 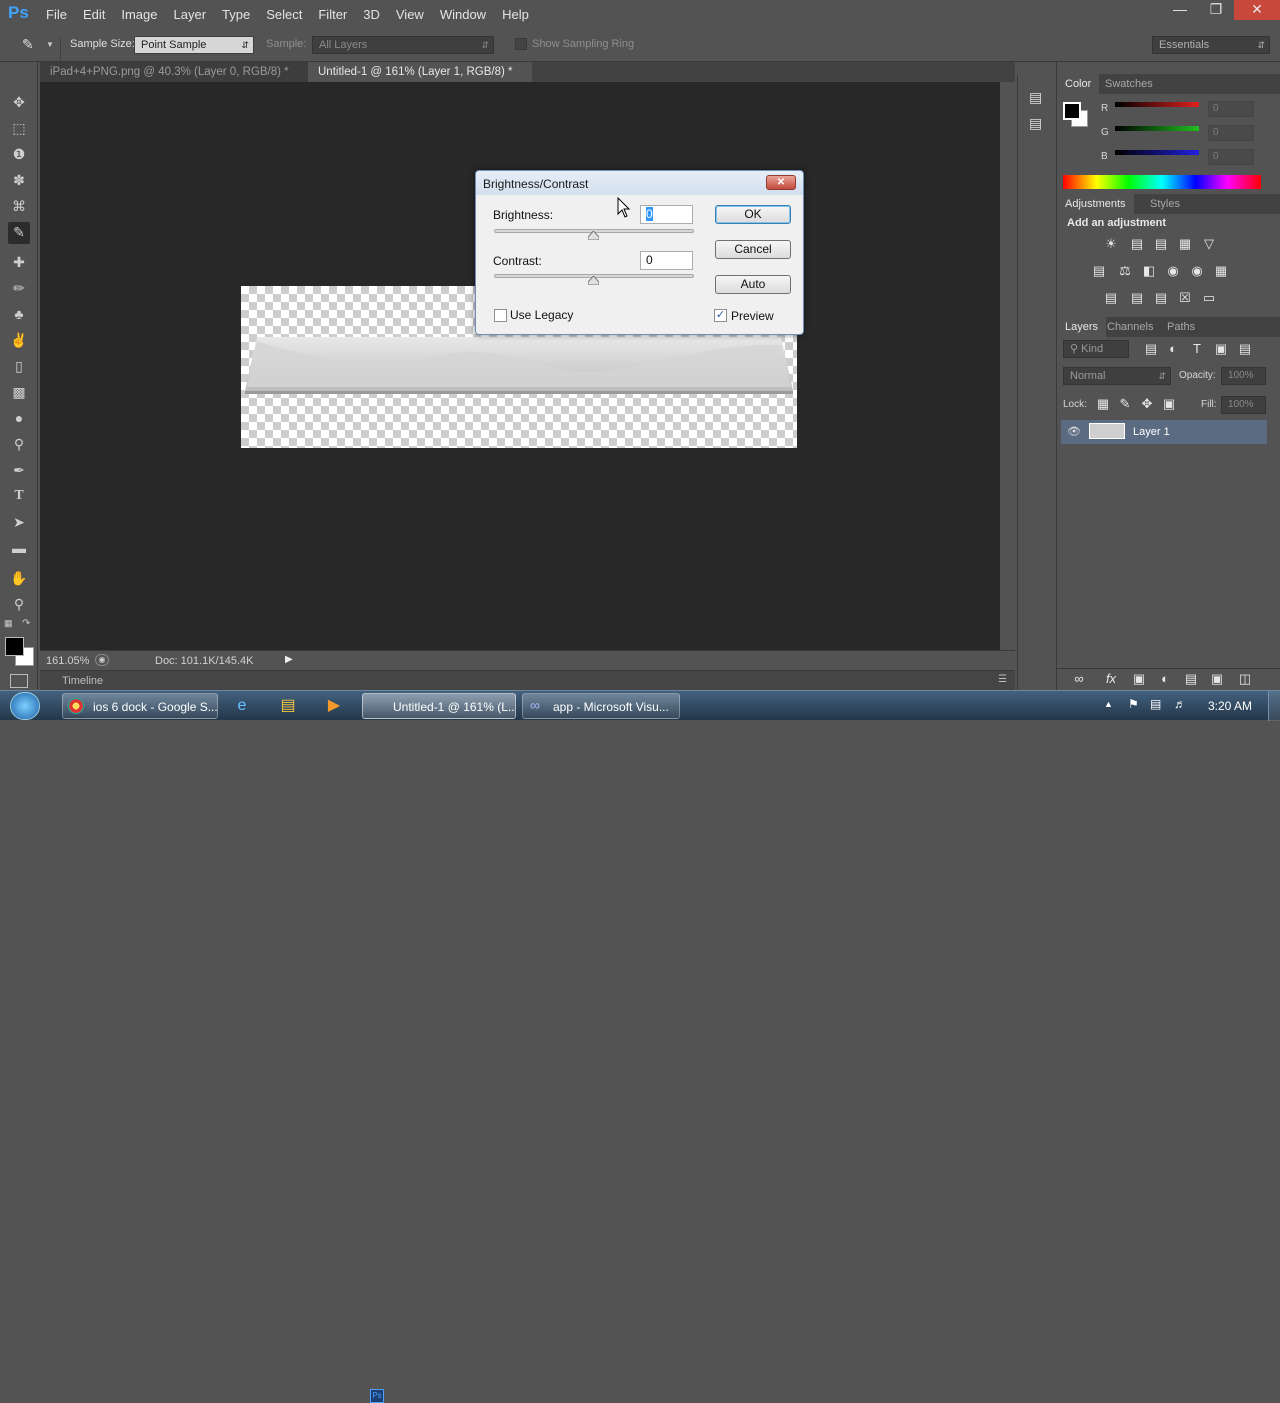 What do you see at coordinates (781, 182) in the screenshot?
I see `dialog-close-icon: ✕` at bounding box center [781, 182].